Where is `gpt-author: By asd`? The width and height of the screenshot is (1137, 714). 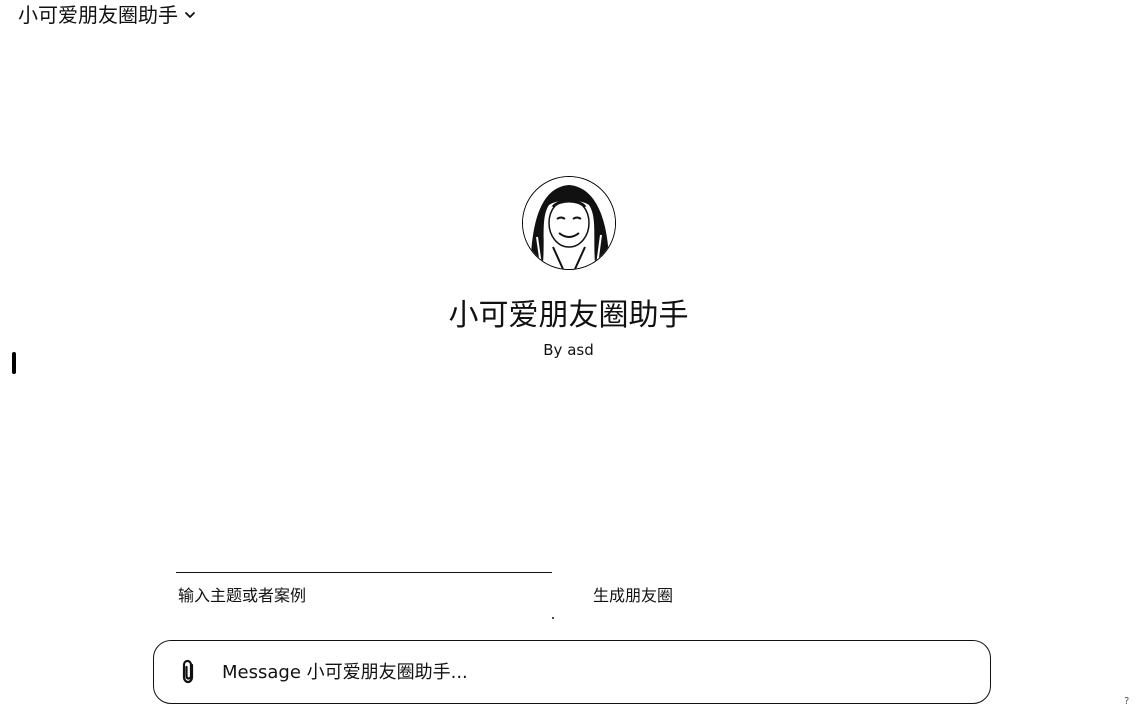
gpt-author: By asd is located at coordinates (568, 350).